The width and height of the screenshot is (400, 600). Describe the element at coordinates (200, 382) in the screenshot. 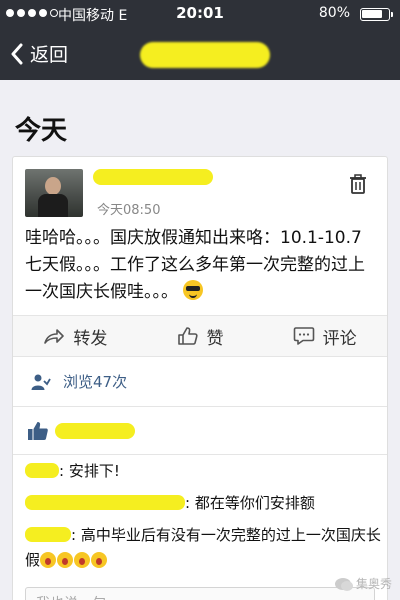

I see `view-count-row: 浏览47次` at that location.